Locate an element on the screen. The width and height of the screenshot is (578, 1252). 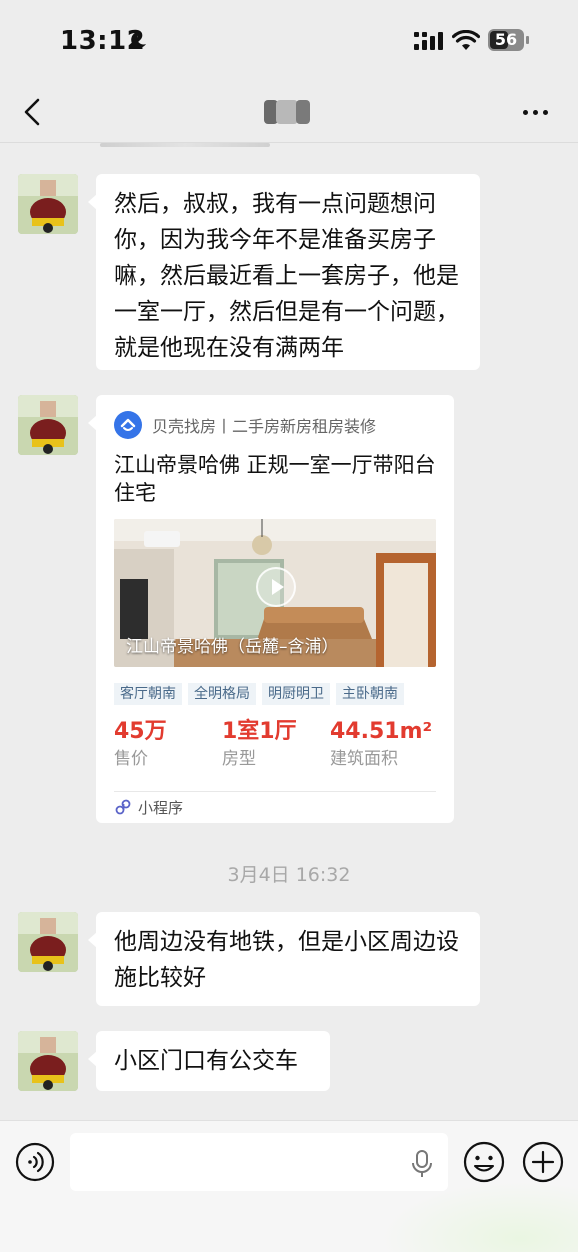
mic-icon is located at coordinates (422, 1164).